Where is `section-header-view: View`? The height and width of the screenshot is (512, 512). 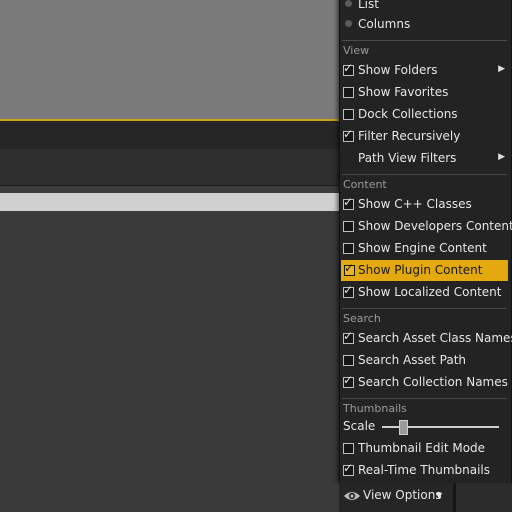
section-header-view: View is located at coordinates (356, 50).